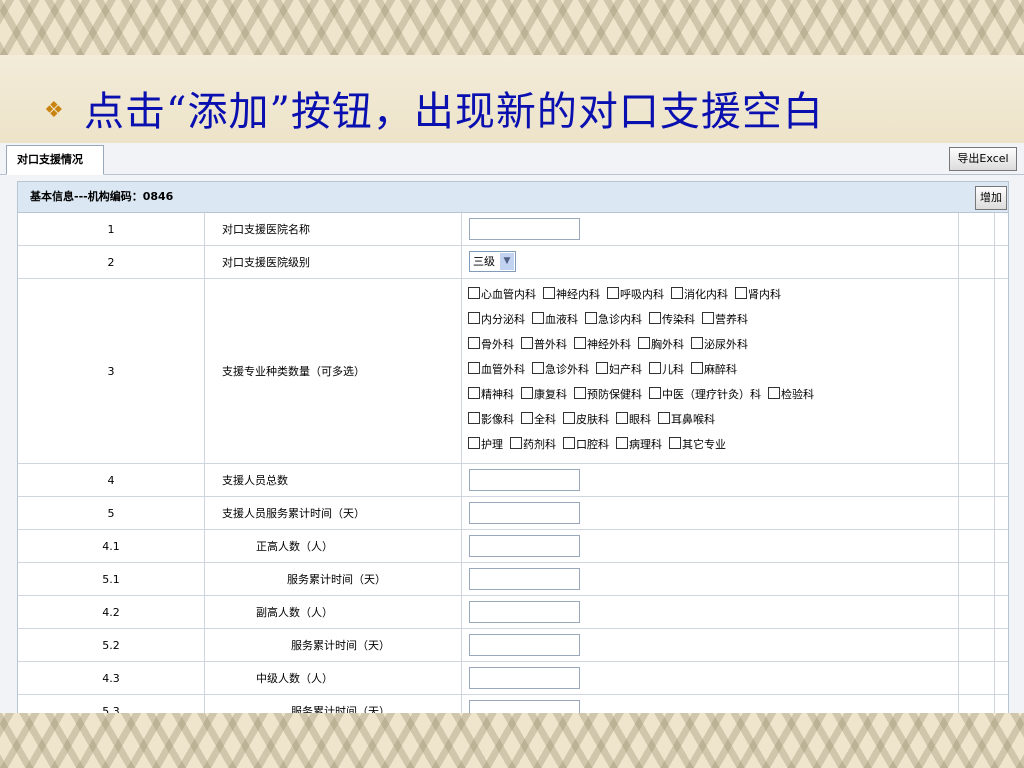 The width and height of the screenshot is (1024, 768). I want to click on specialty-checkbox: 神经外科, so click(602, 345).